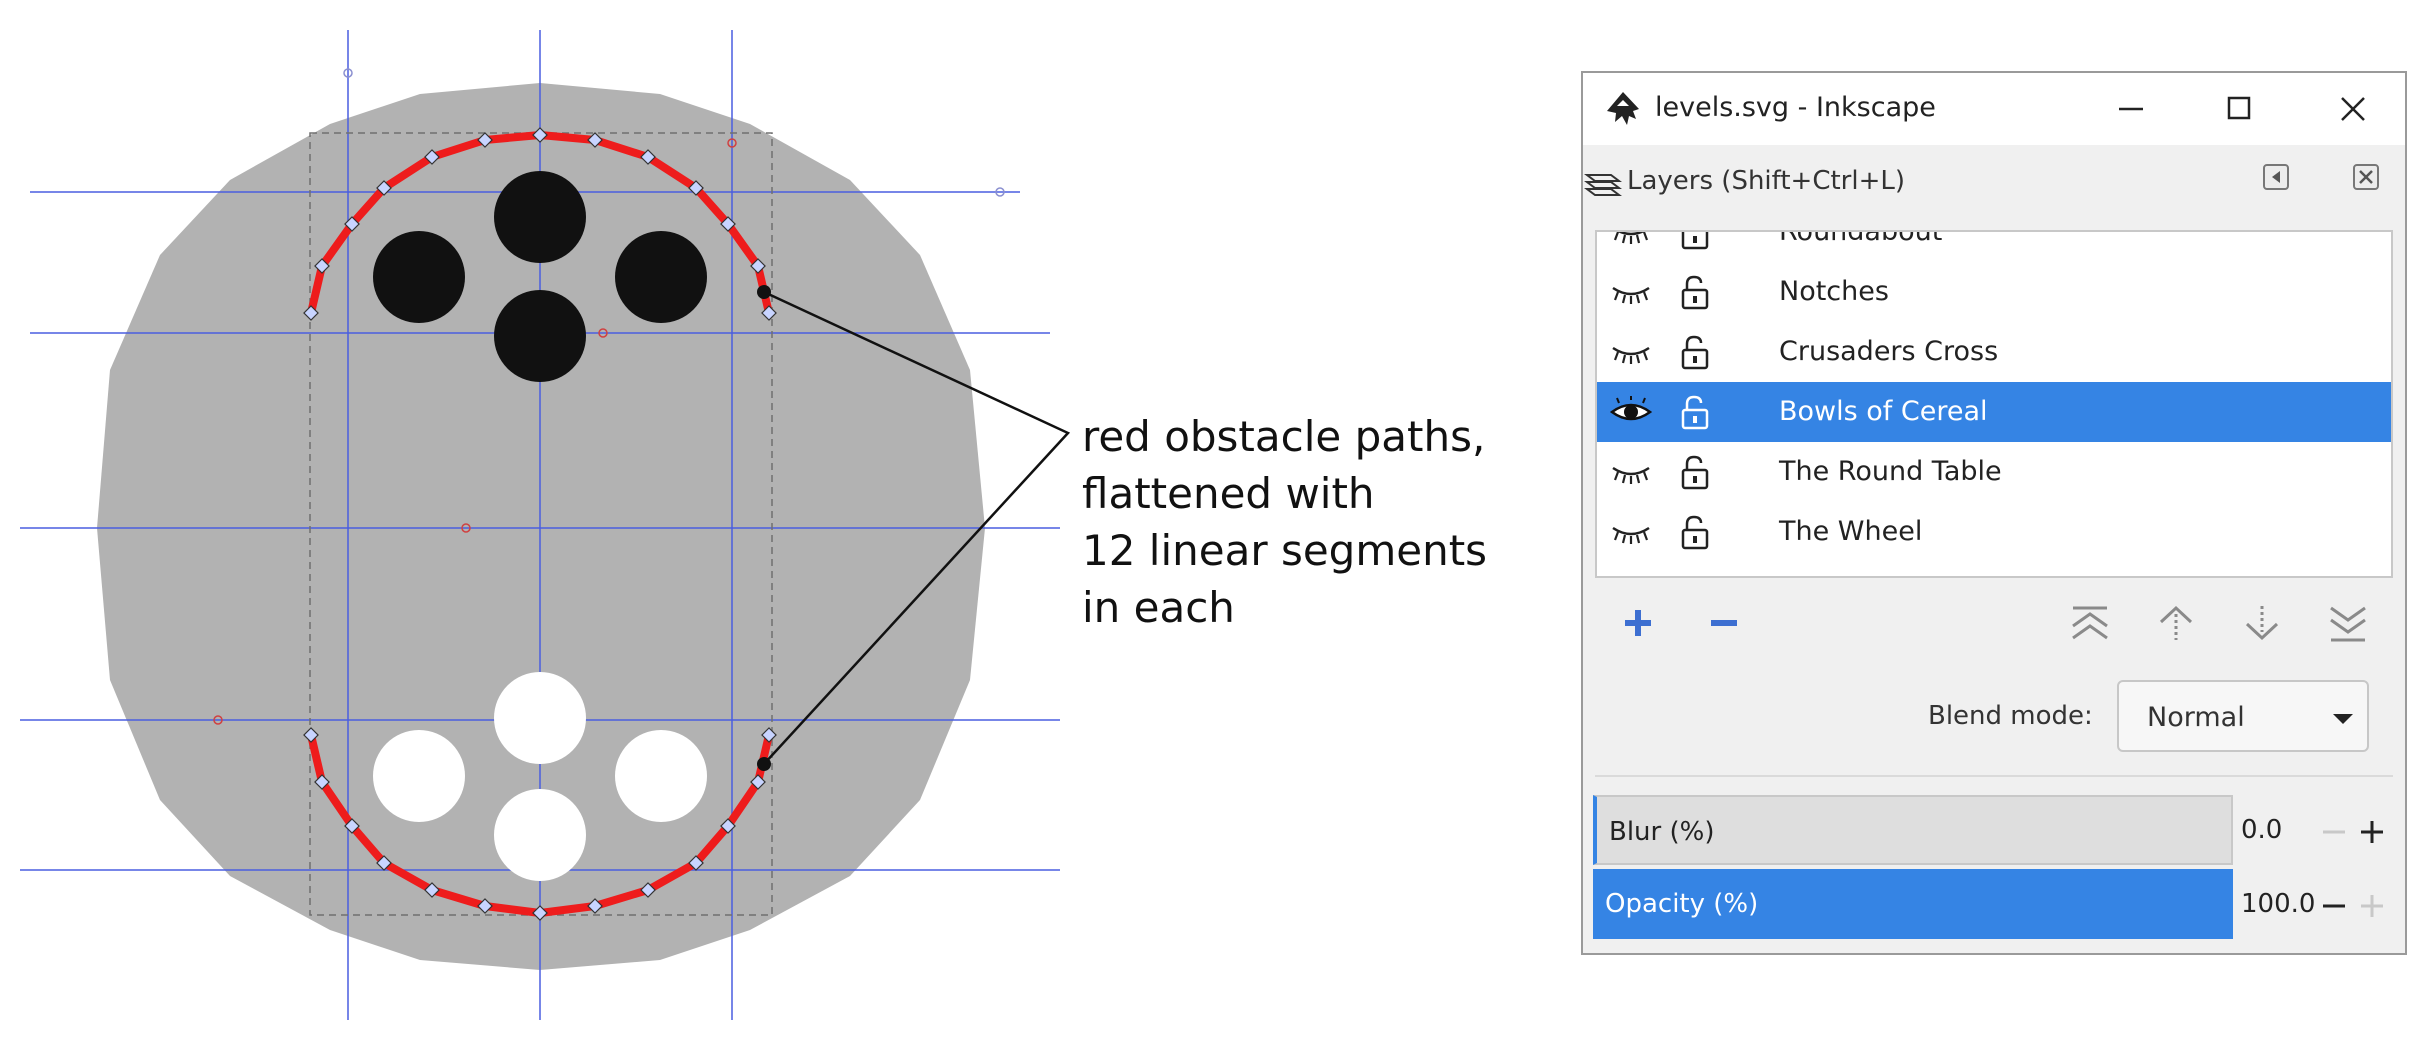  I want to click on layer-row: The Round Table, so click(1994, 472).